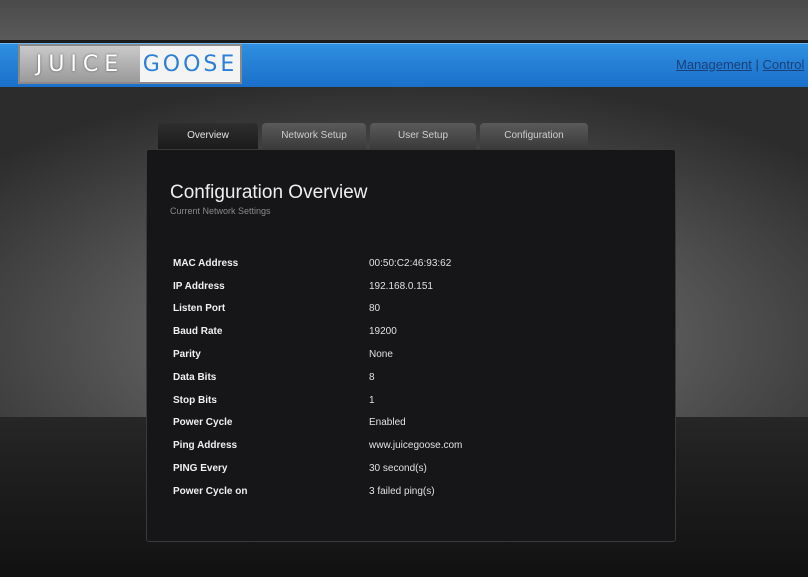 The height and width of the screenshot is (577, 808). Describe the element at coordinates (269, 192) in the screenshot. I see `page-title: Configuration Overview` at that location.